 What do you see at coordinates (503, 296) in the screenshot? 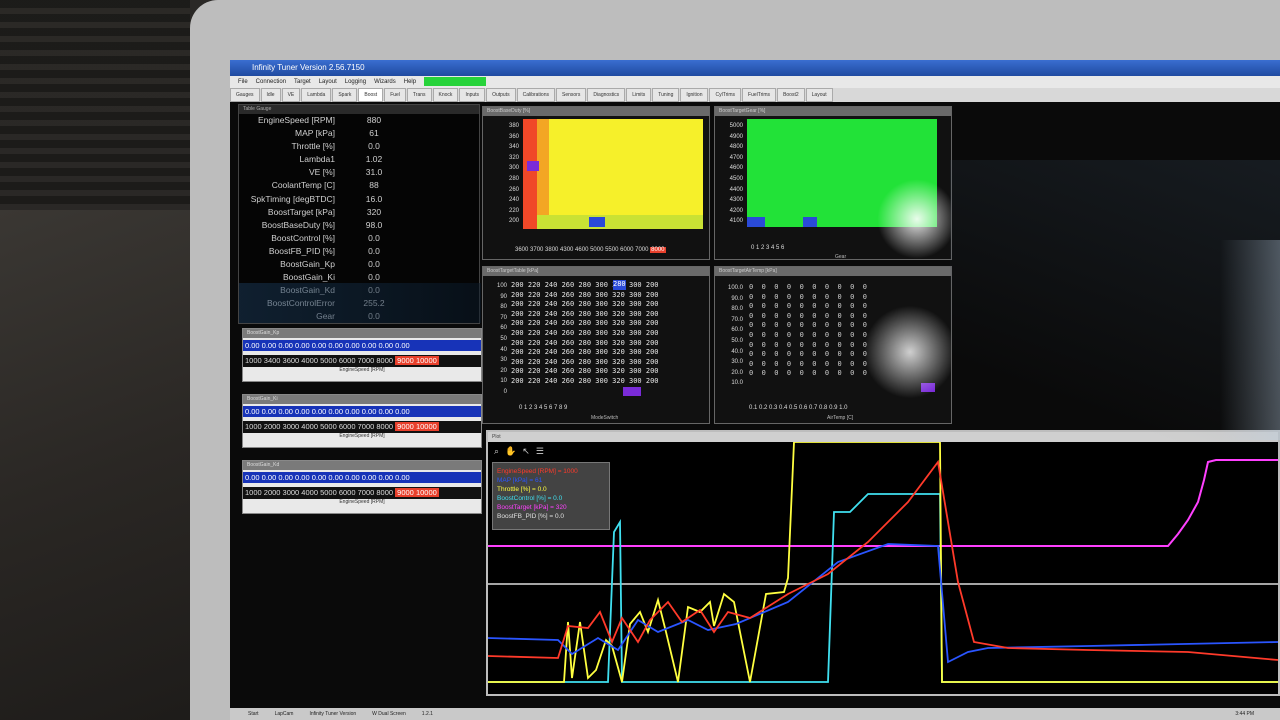
I see `y-axis-tick: 90` at bounding box center [503, 296].